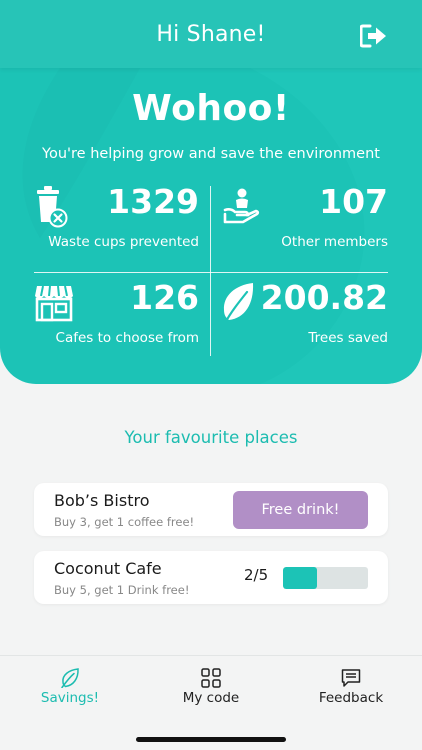 This screenshot has width=422, height=750. What do you see at coordinates (153, 201) in the screenshot?
I see `stat-value: 1329` at bounding box center [153, 201].